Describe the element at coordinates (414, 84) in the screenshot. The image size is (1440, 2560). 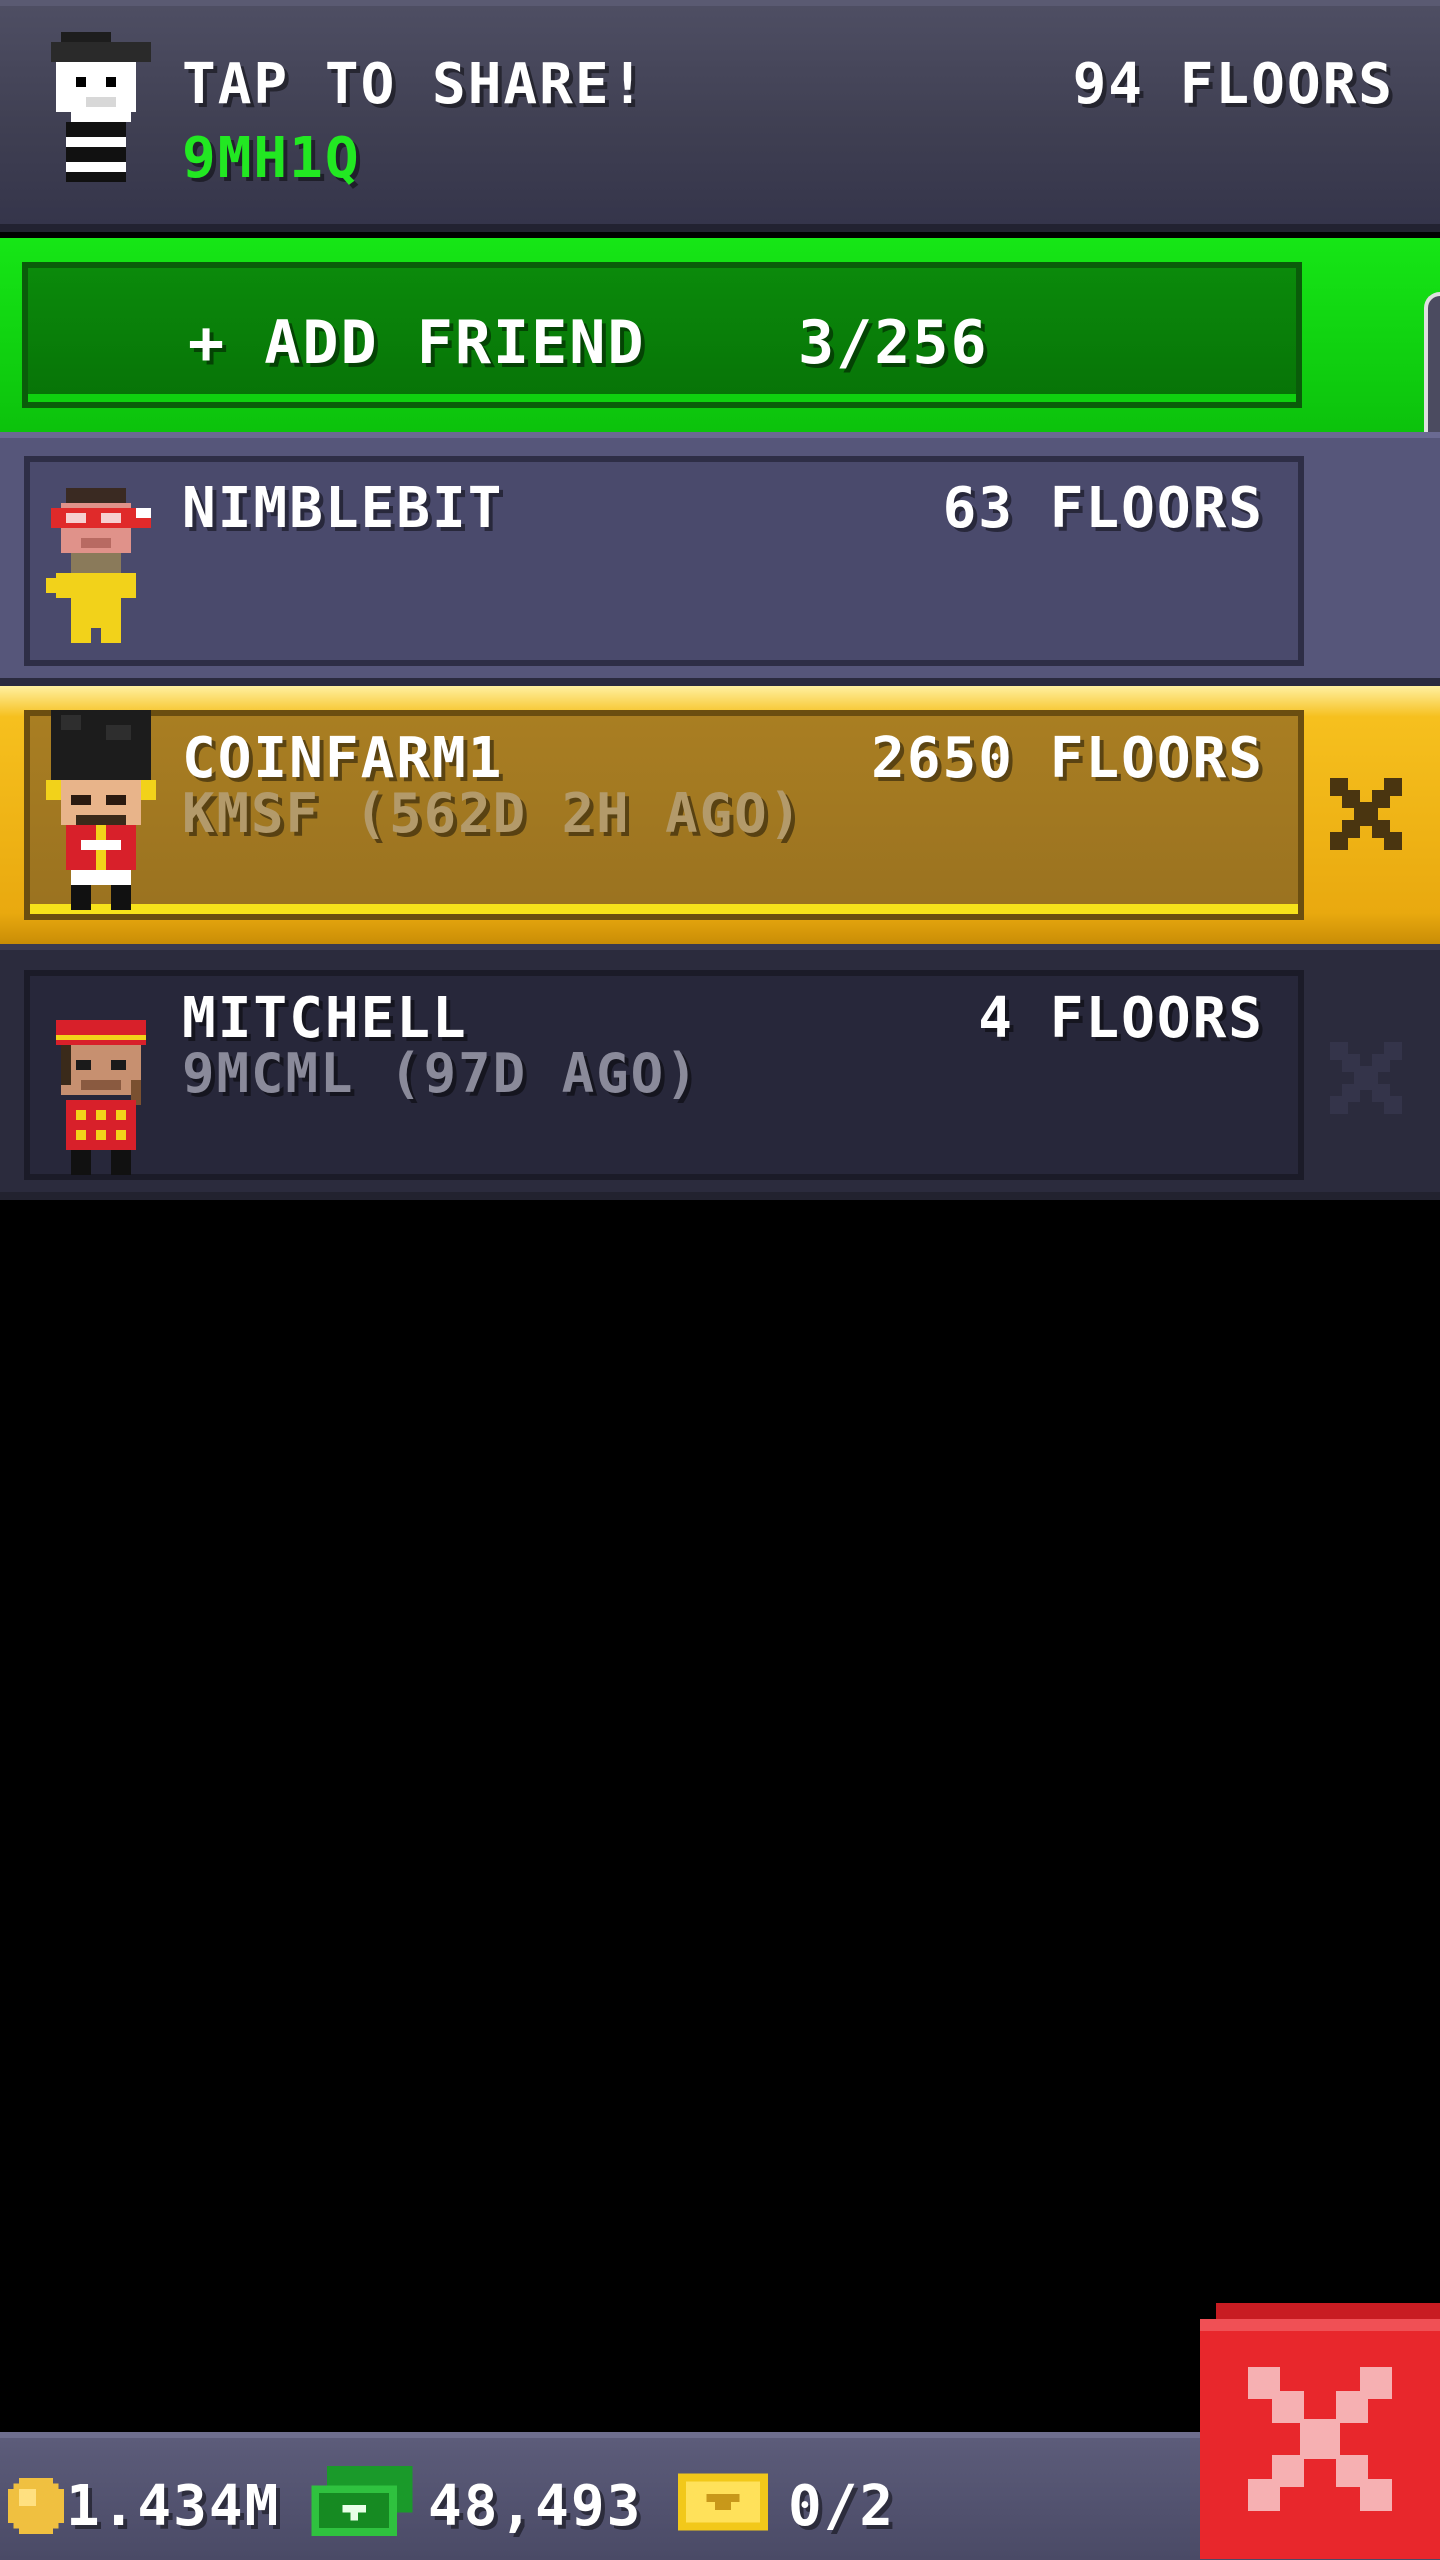
I see `tap-to-share-label: TAP TO SHARE!` at that location.